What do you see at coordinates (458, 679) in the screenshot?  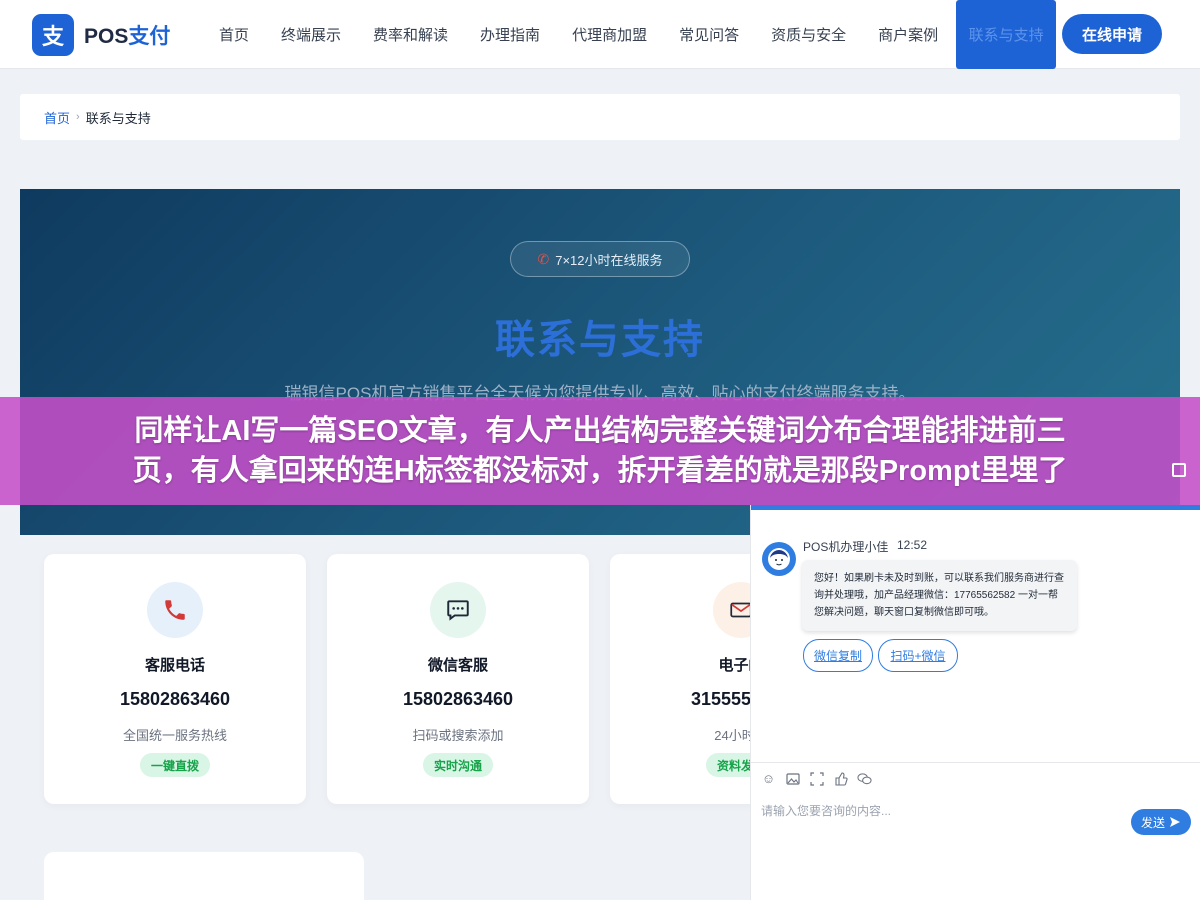 I see `contact-card-wechat: 微信客服 15802863460 扫码或搜索添加 实时沟通` at bounding box center [458, 679].